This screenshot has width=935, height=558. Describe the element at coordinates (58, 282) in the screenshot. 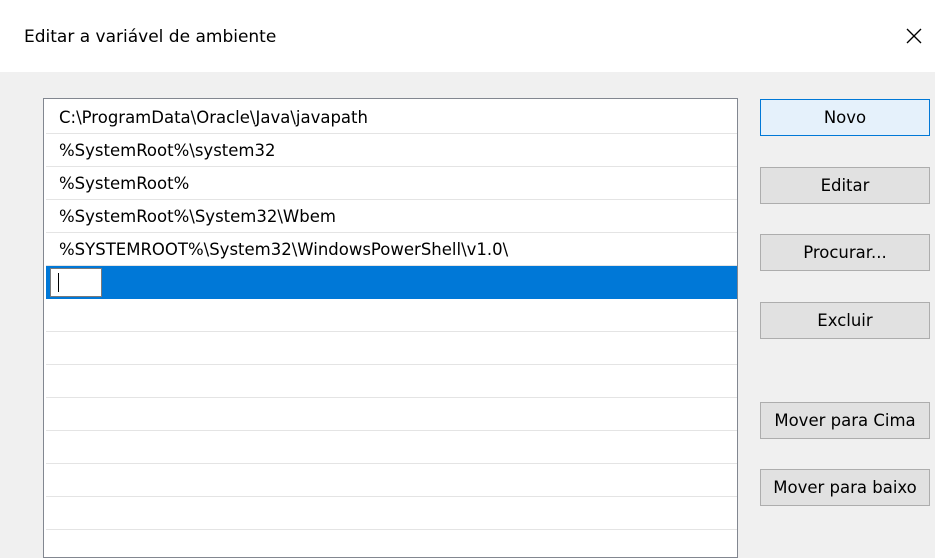

I see `text-caret` at that location.